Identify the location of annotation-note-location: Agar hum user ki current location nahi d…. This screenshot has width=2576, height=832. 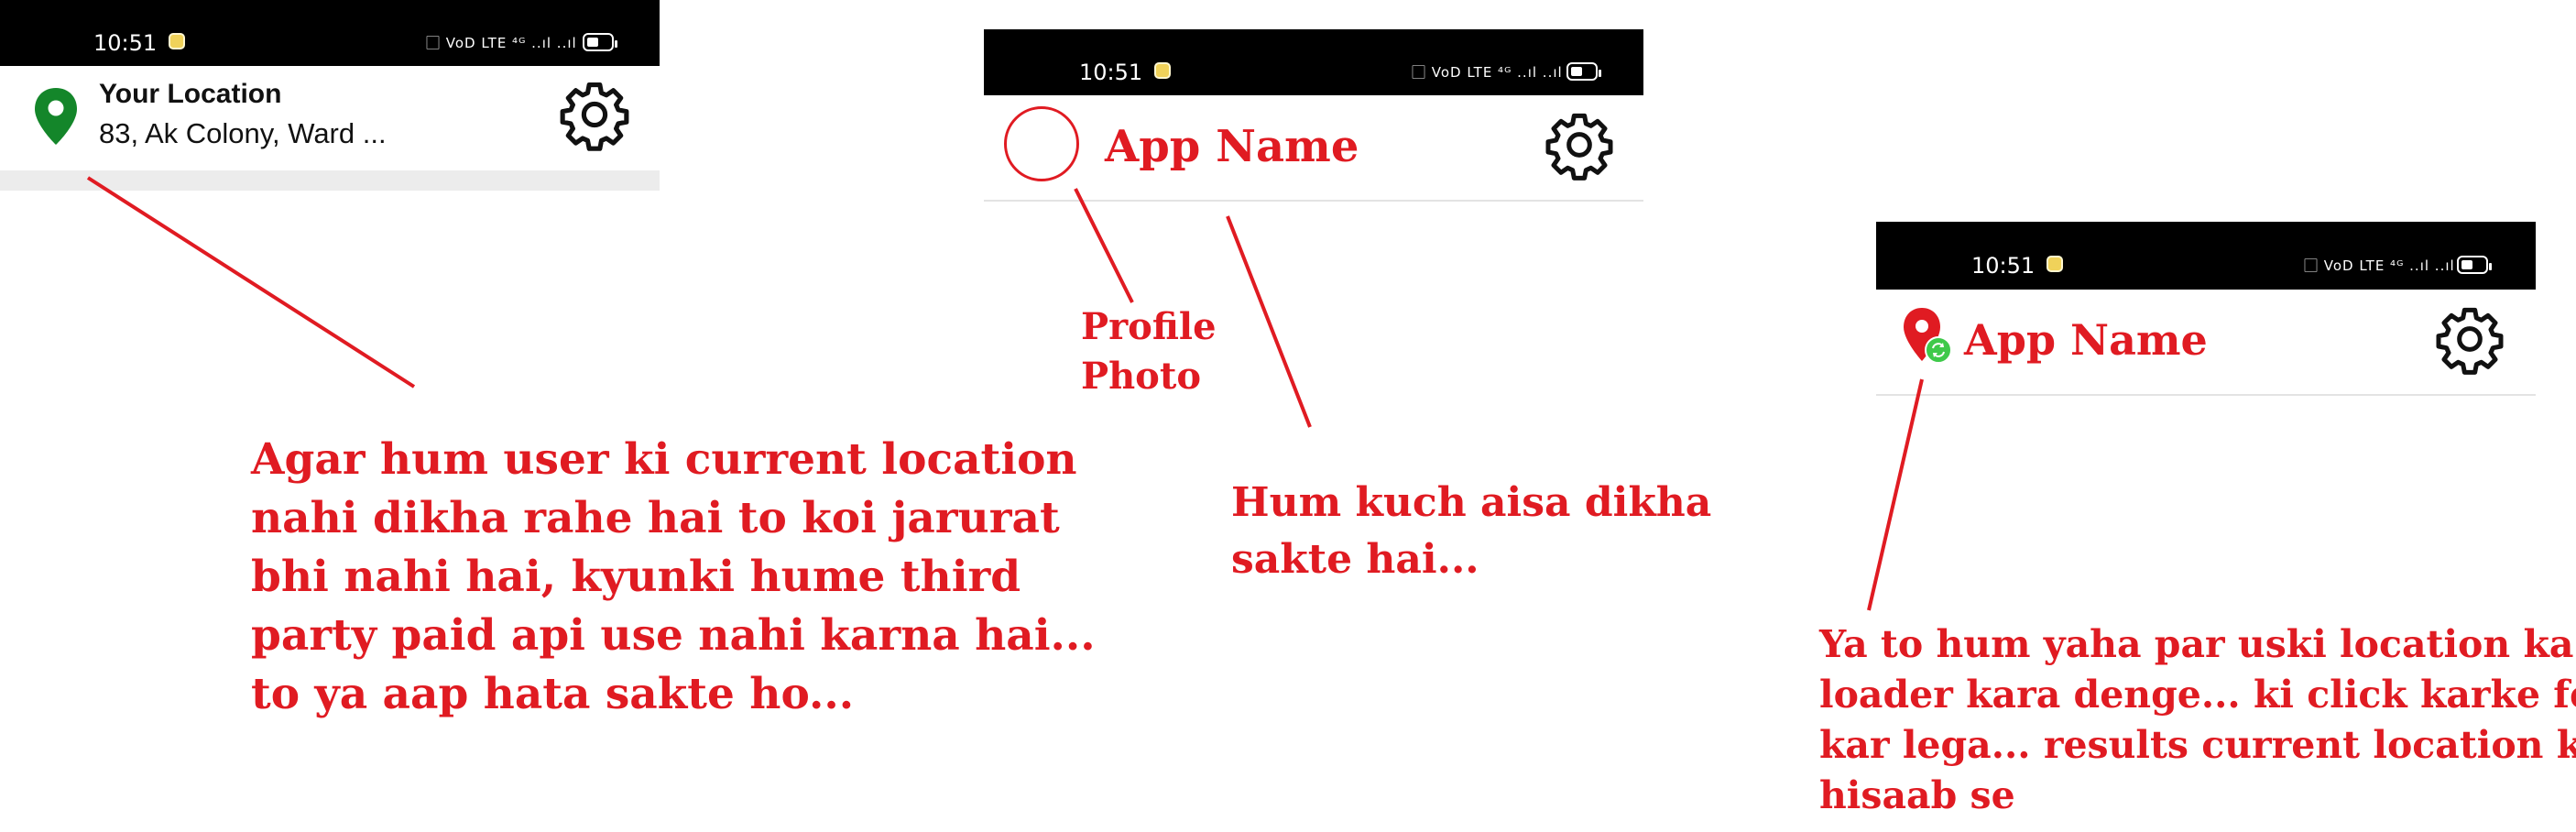
(674, 576).